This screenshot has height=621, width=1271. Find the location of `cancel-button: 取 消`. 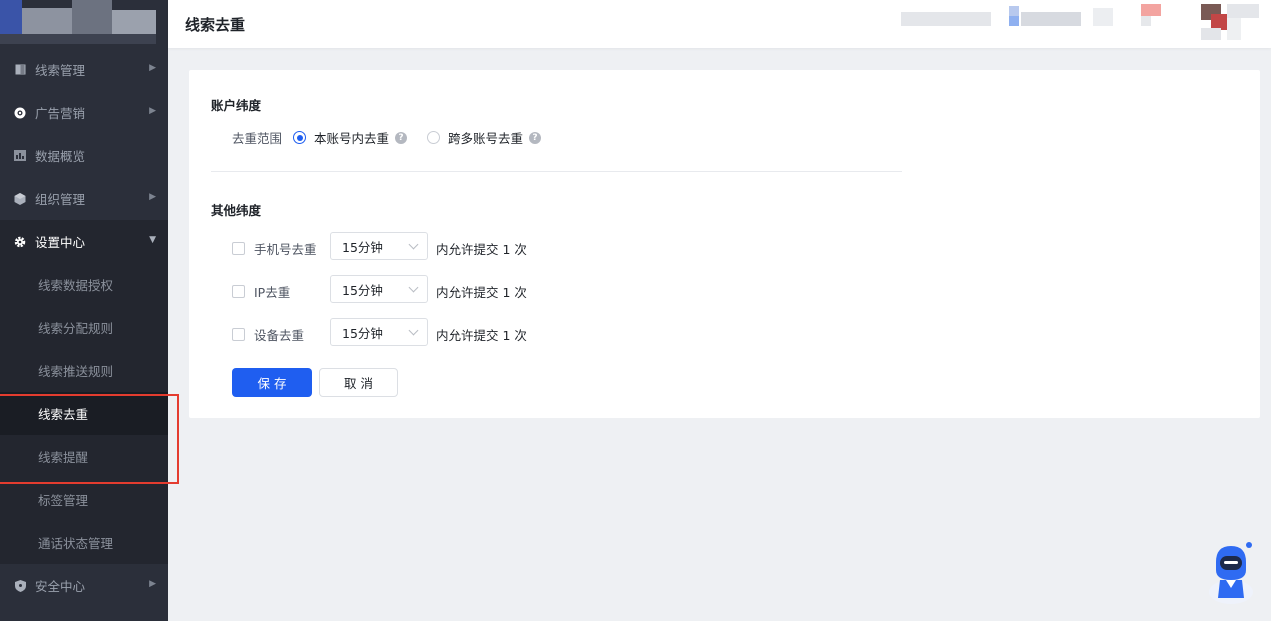

cancel-button: 取 消 is located at coordinates (358, 382).